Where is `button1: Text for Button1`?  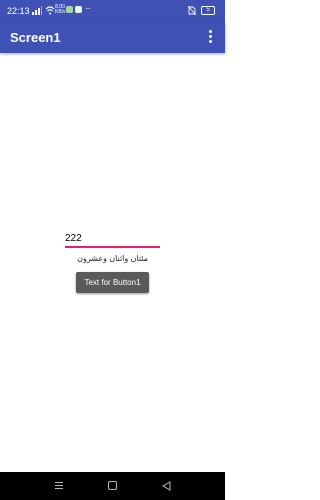 button1: Text for Button1 is located at coordinates (112, 282).